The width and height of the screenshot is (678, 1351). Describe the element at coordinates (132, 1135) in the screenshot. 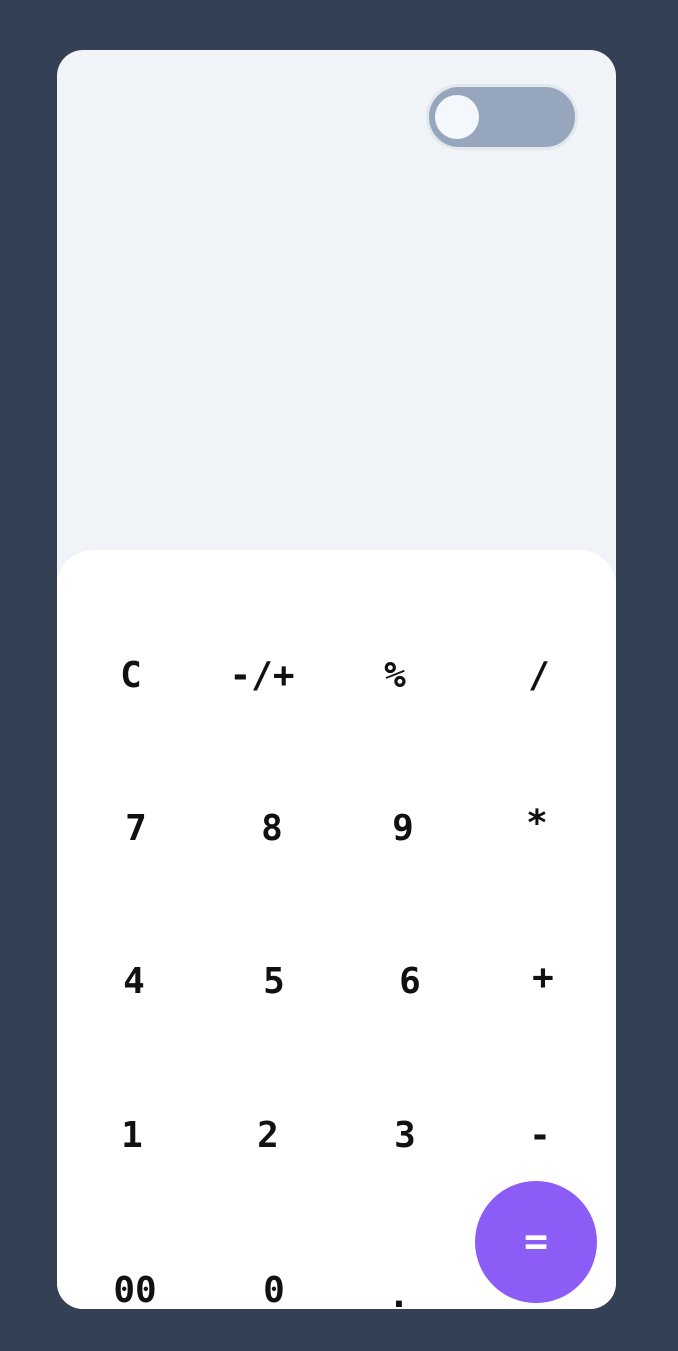

I see `one-button: 1` at that location.